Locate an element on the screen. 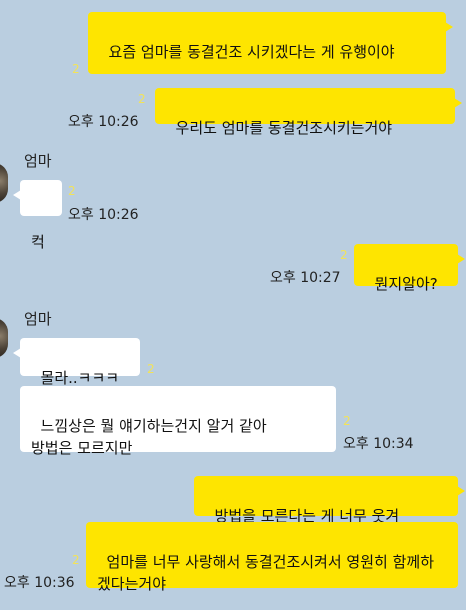 The width and height of the screenshot is (466, 610). message-text: 컥 is located at coordinates (38, 242).